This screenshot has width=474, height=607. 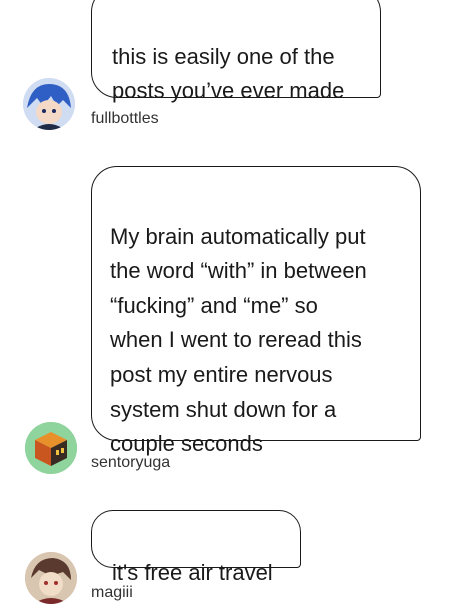 I want to click on username: sentoryuga, so click(x=130, y=463).